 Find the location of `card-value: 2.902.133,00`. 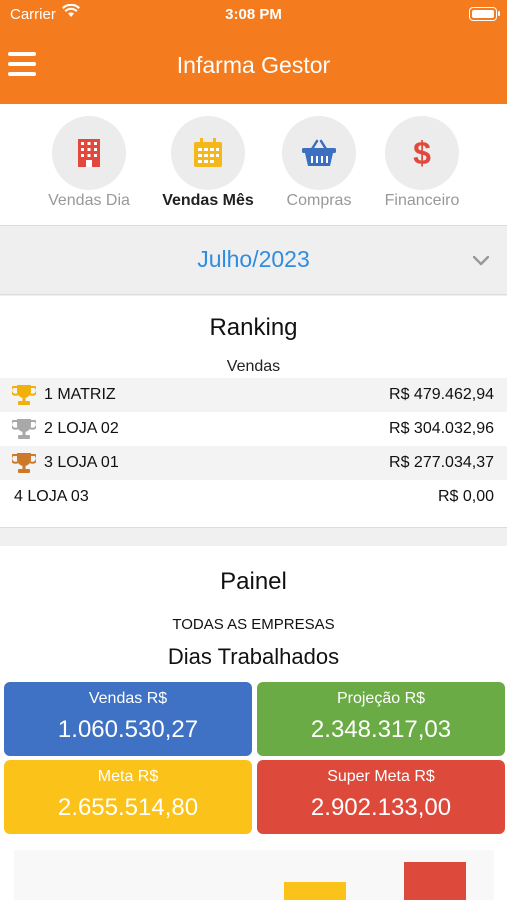

card-value: 2.902.133,00 is located at coordinates (381, 807).